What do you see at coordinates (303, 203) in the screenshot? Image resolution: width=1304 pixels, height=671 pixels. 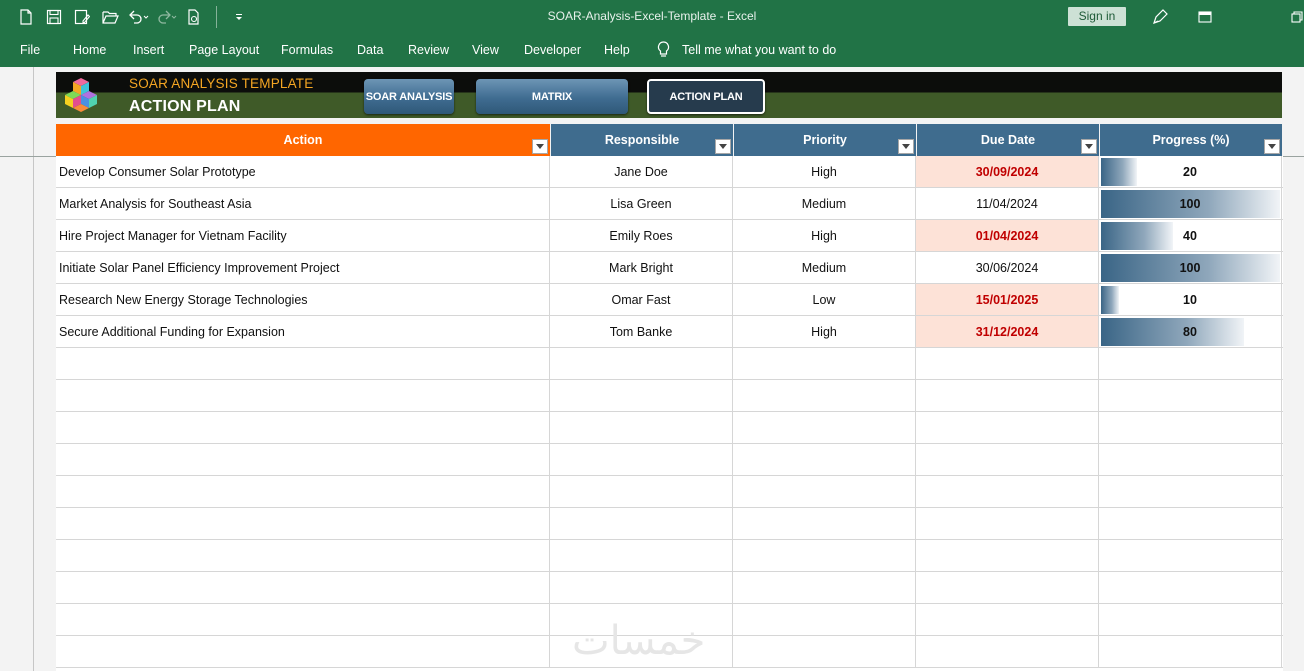 I see `cell-action: Market Analysis for Southeast Asia` at bounding box center [303, 203].